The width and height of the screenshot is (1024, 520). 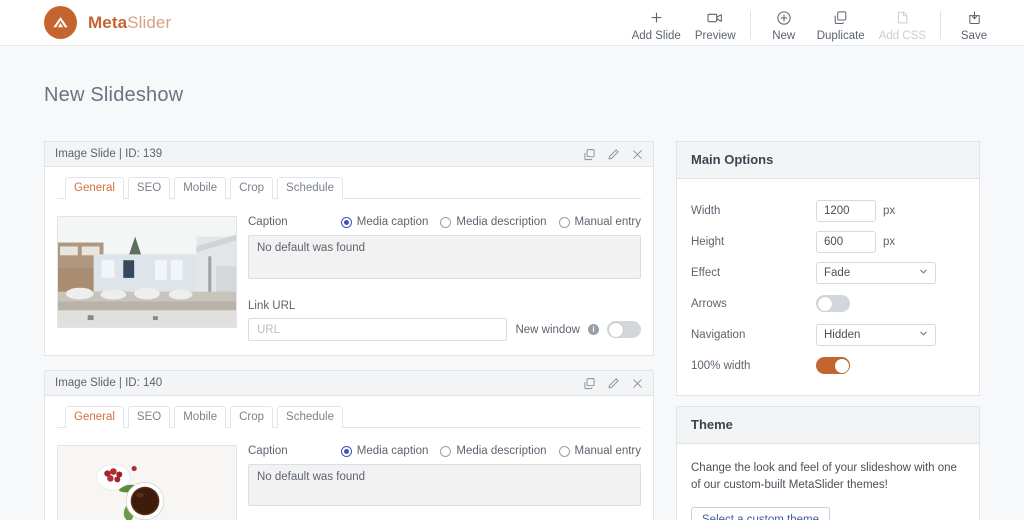 What do you see at coordinates (828, 160) in the screenshot?
I see `main-options-header: Main Options` at bounding box center [828, 160].